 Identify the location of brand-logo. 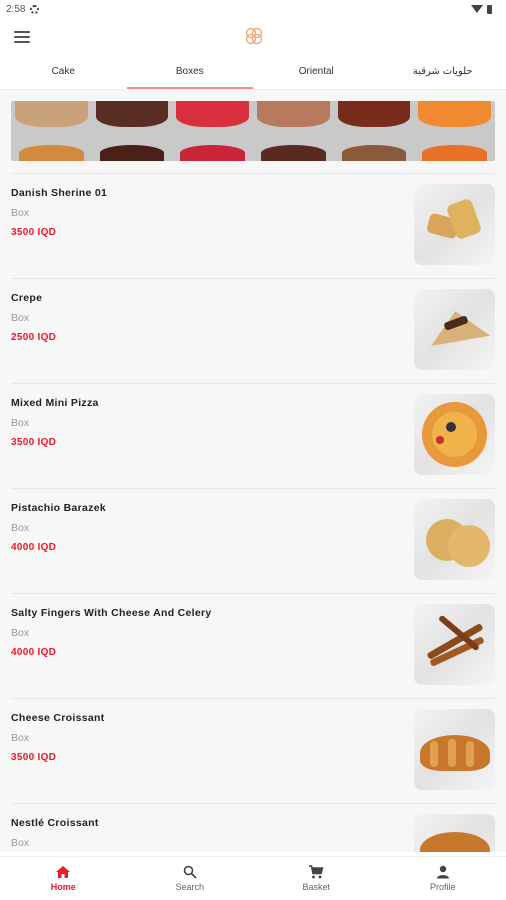
(254, 36).